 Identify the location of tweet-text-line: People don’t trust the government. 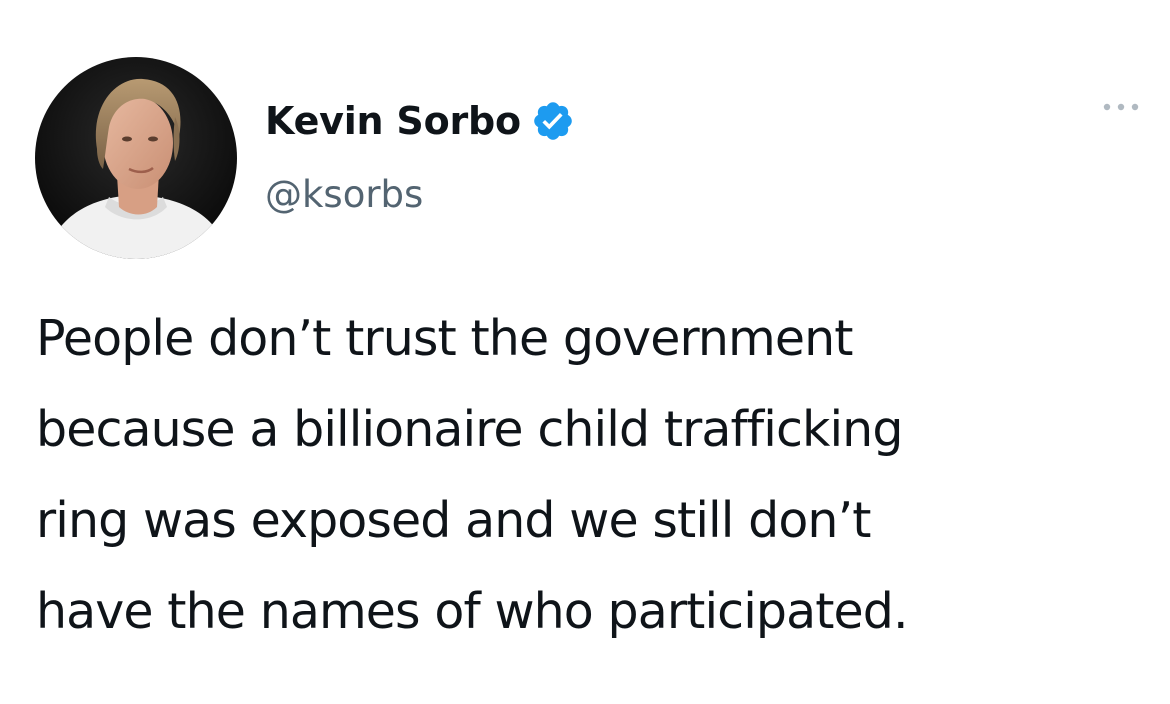
(445, 338).